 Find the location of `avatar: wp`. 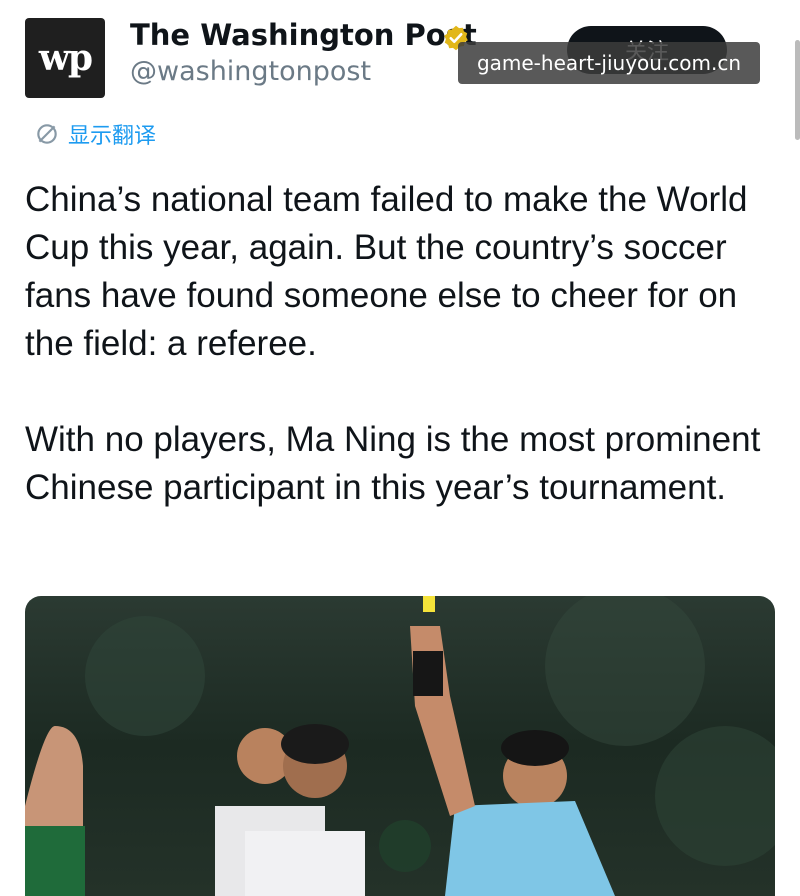

avatar: wp is located at coordinates (65, 58).